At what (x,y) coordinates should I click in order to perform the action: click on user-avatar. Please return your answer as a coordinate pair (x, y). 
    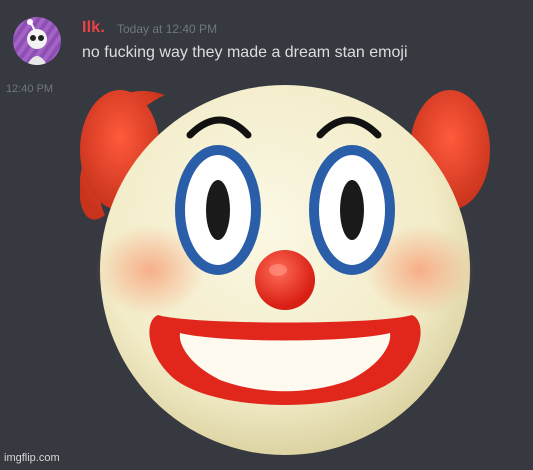
    Looking at the image, I should click on (37, 41).